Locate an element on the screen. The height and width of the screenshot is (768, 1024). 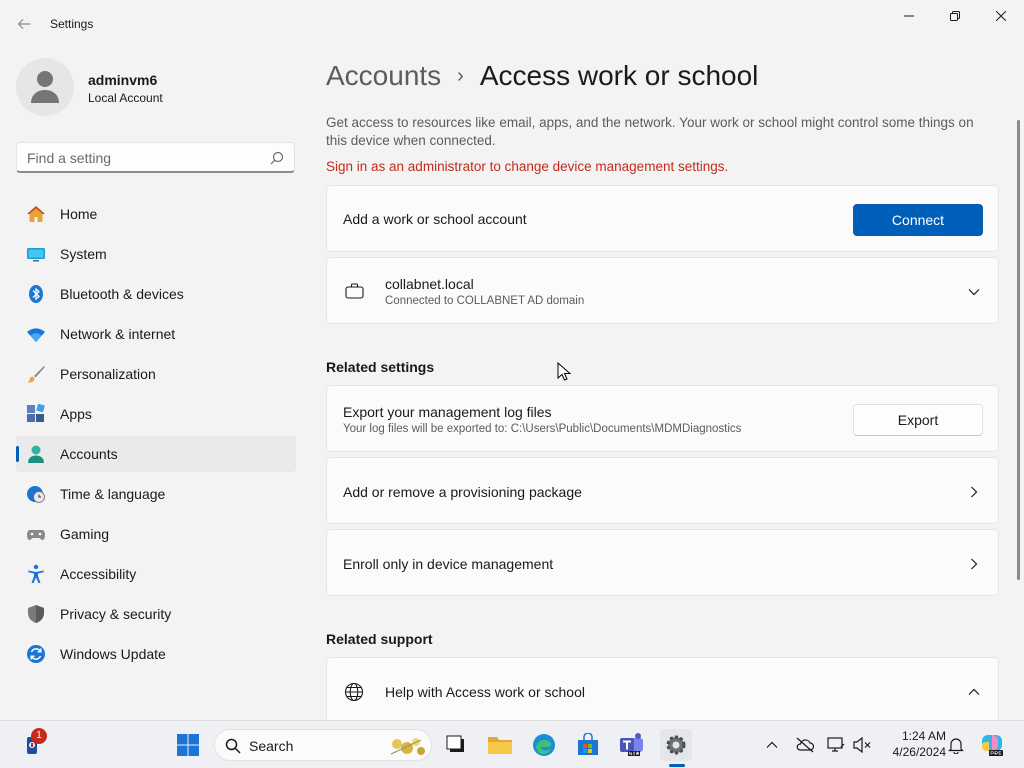
briefcase-icon is located at coordinates (355, 291).